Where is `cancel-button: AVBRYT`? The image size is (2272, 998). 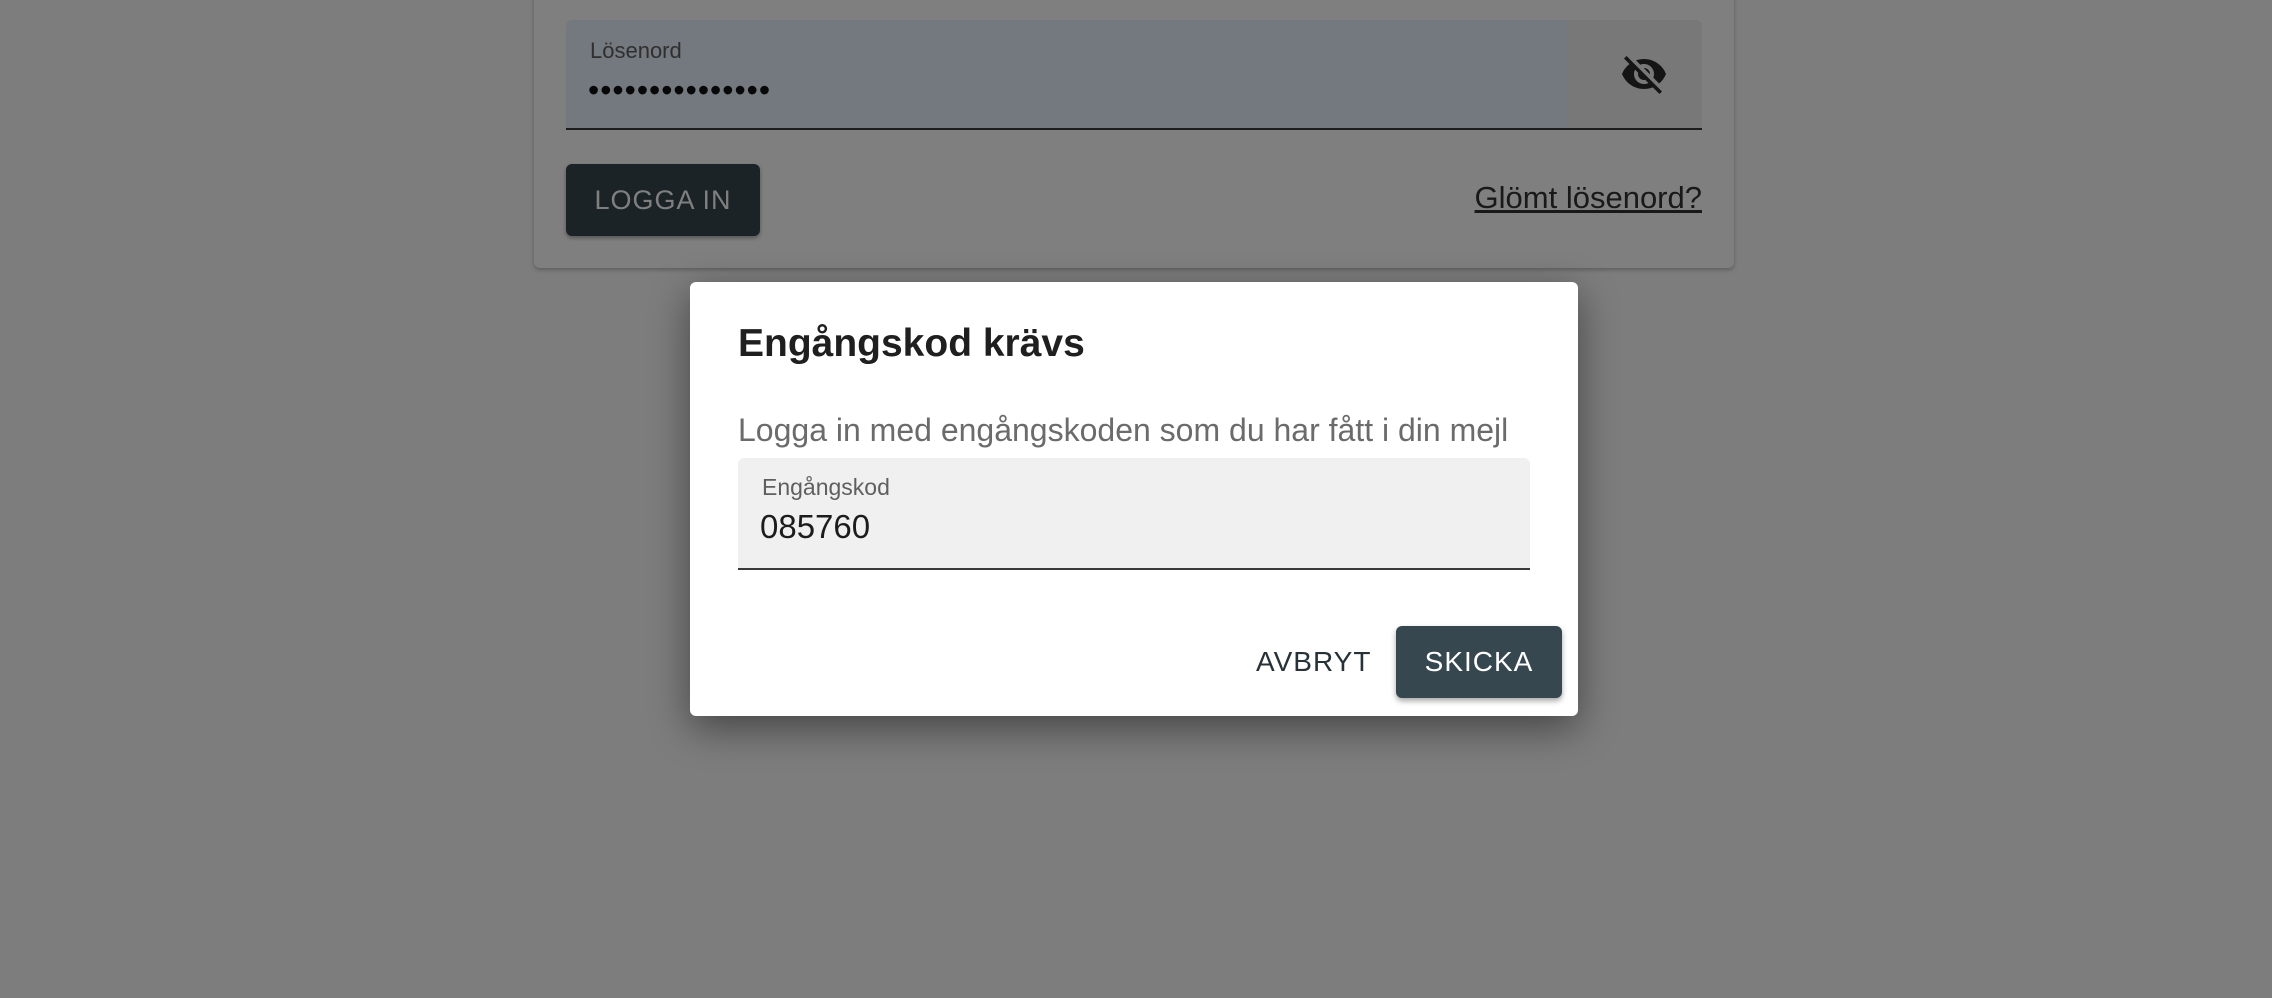
cancel-button: AVBRYT is located at coordinates (1313, 662).